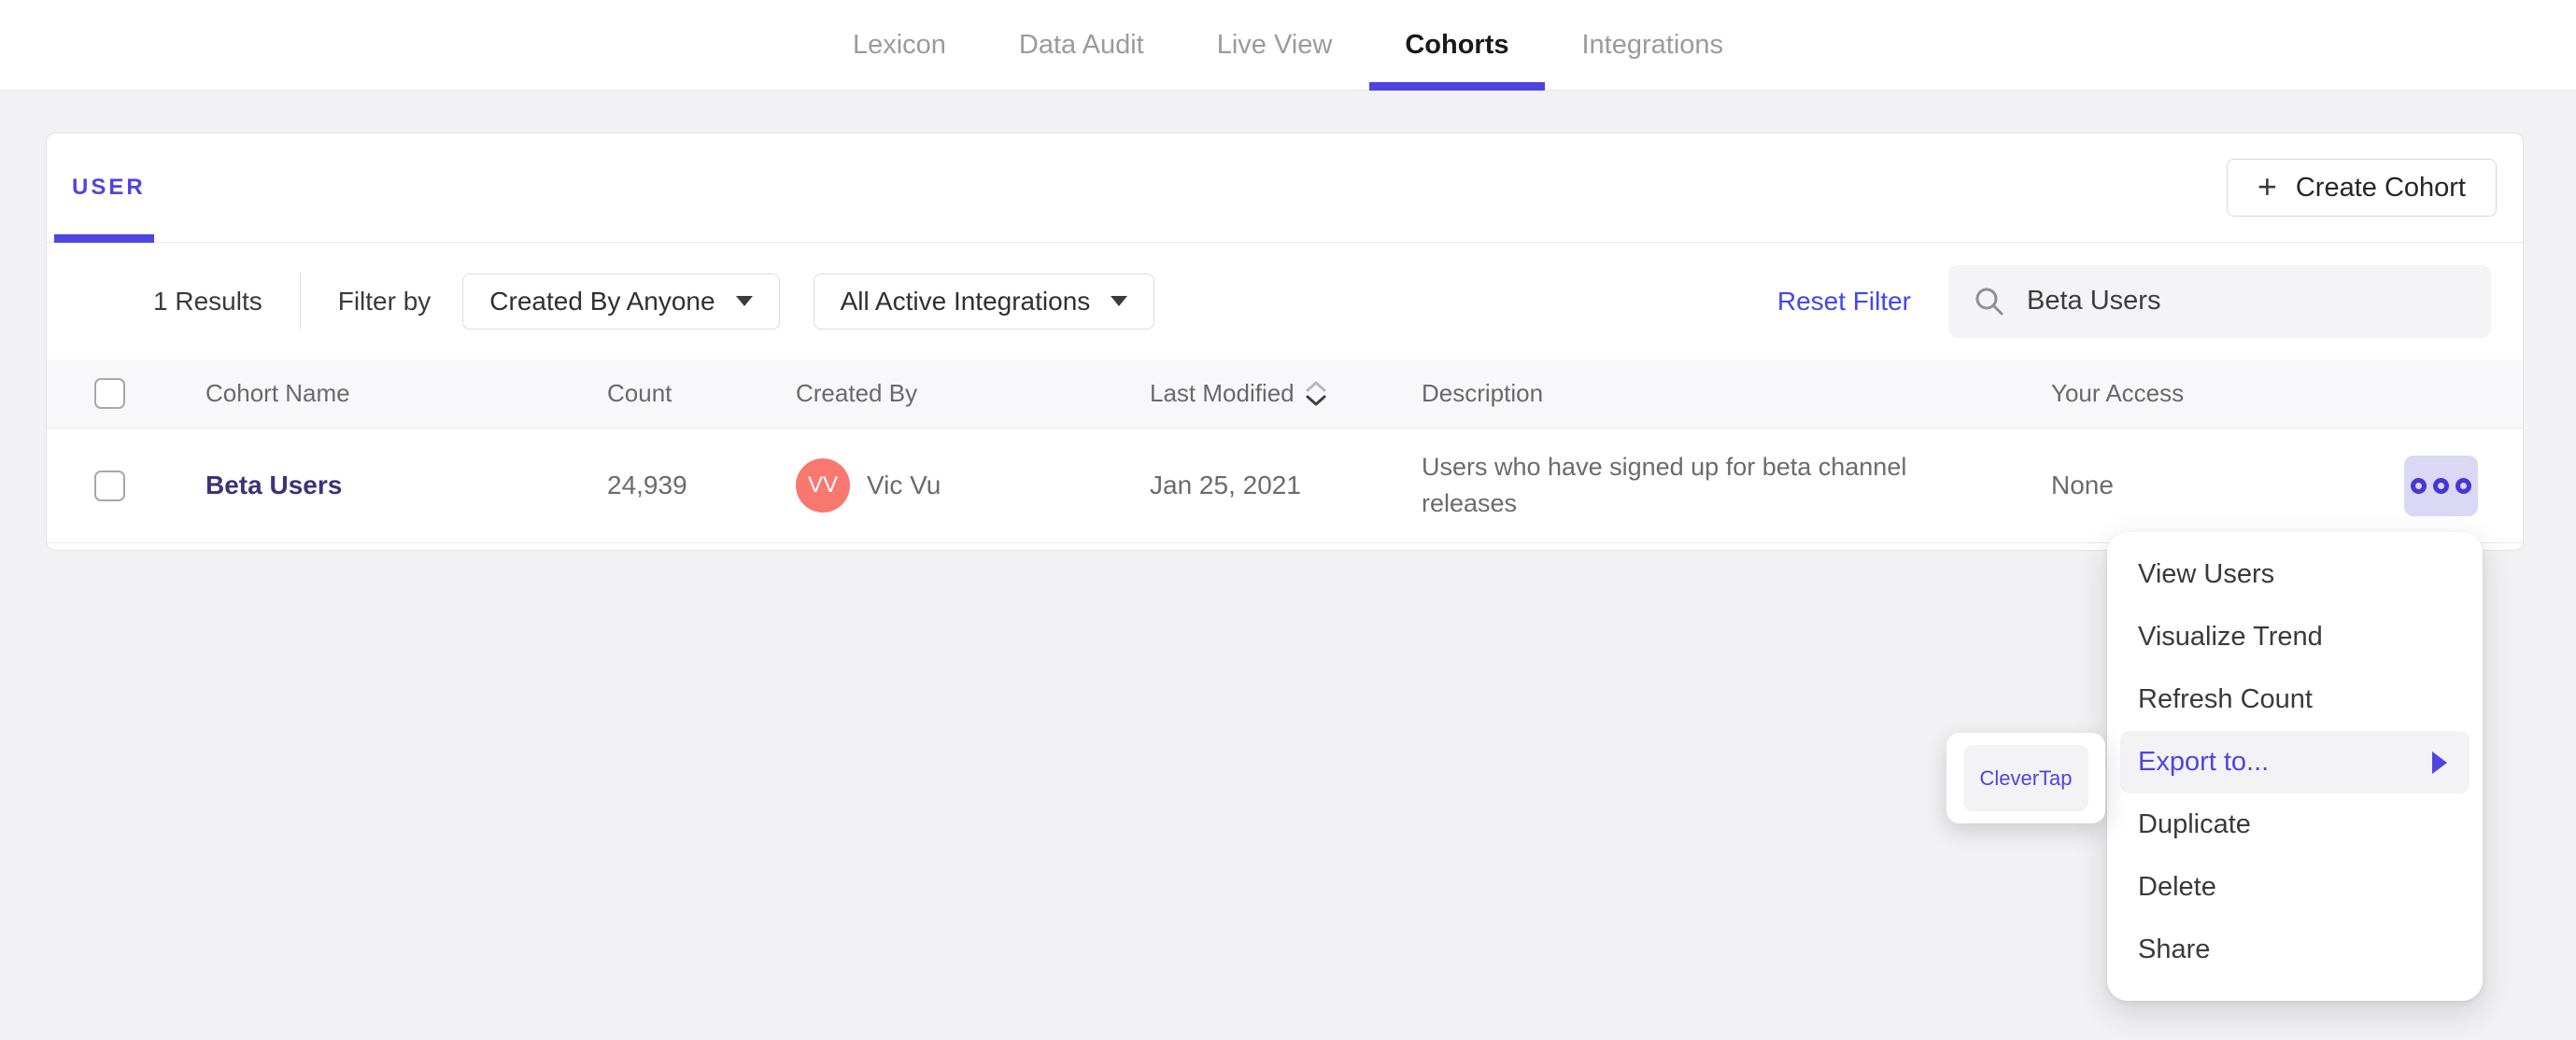 The width and height of the screenshot is (2576, 1040). I want to click on nav-tab-integrations: Integrations, so click(1653, 45).